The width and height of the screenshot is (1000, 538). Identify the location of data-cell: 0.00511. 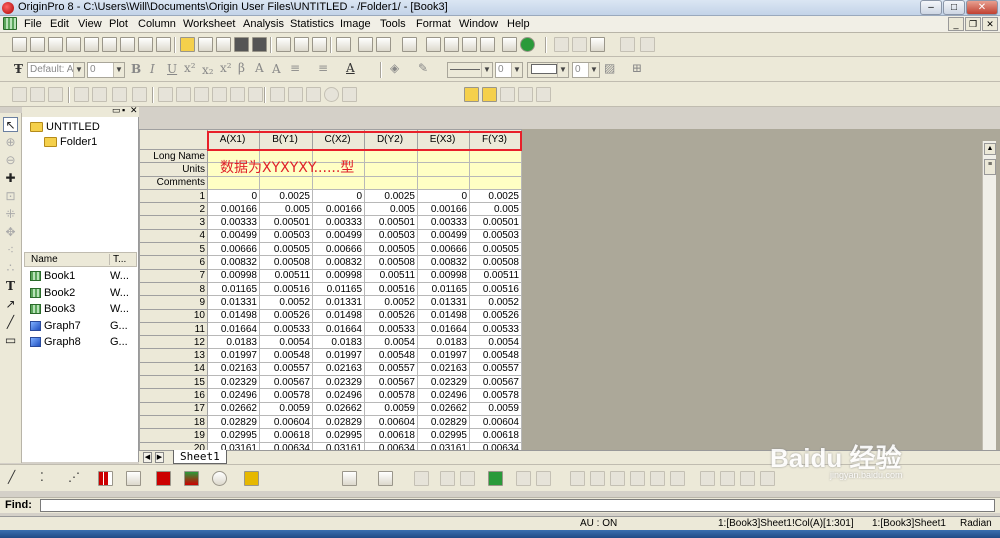
(391, 275).